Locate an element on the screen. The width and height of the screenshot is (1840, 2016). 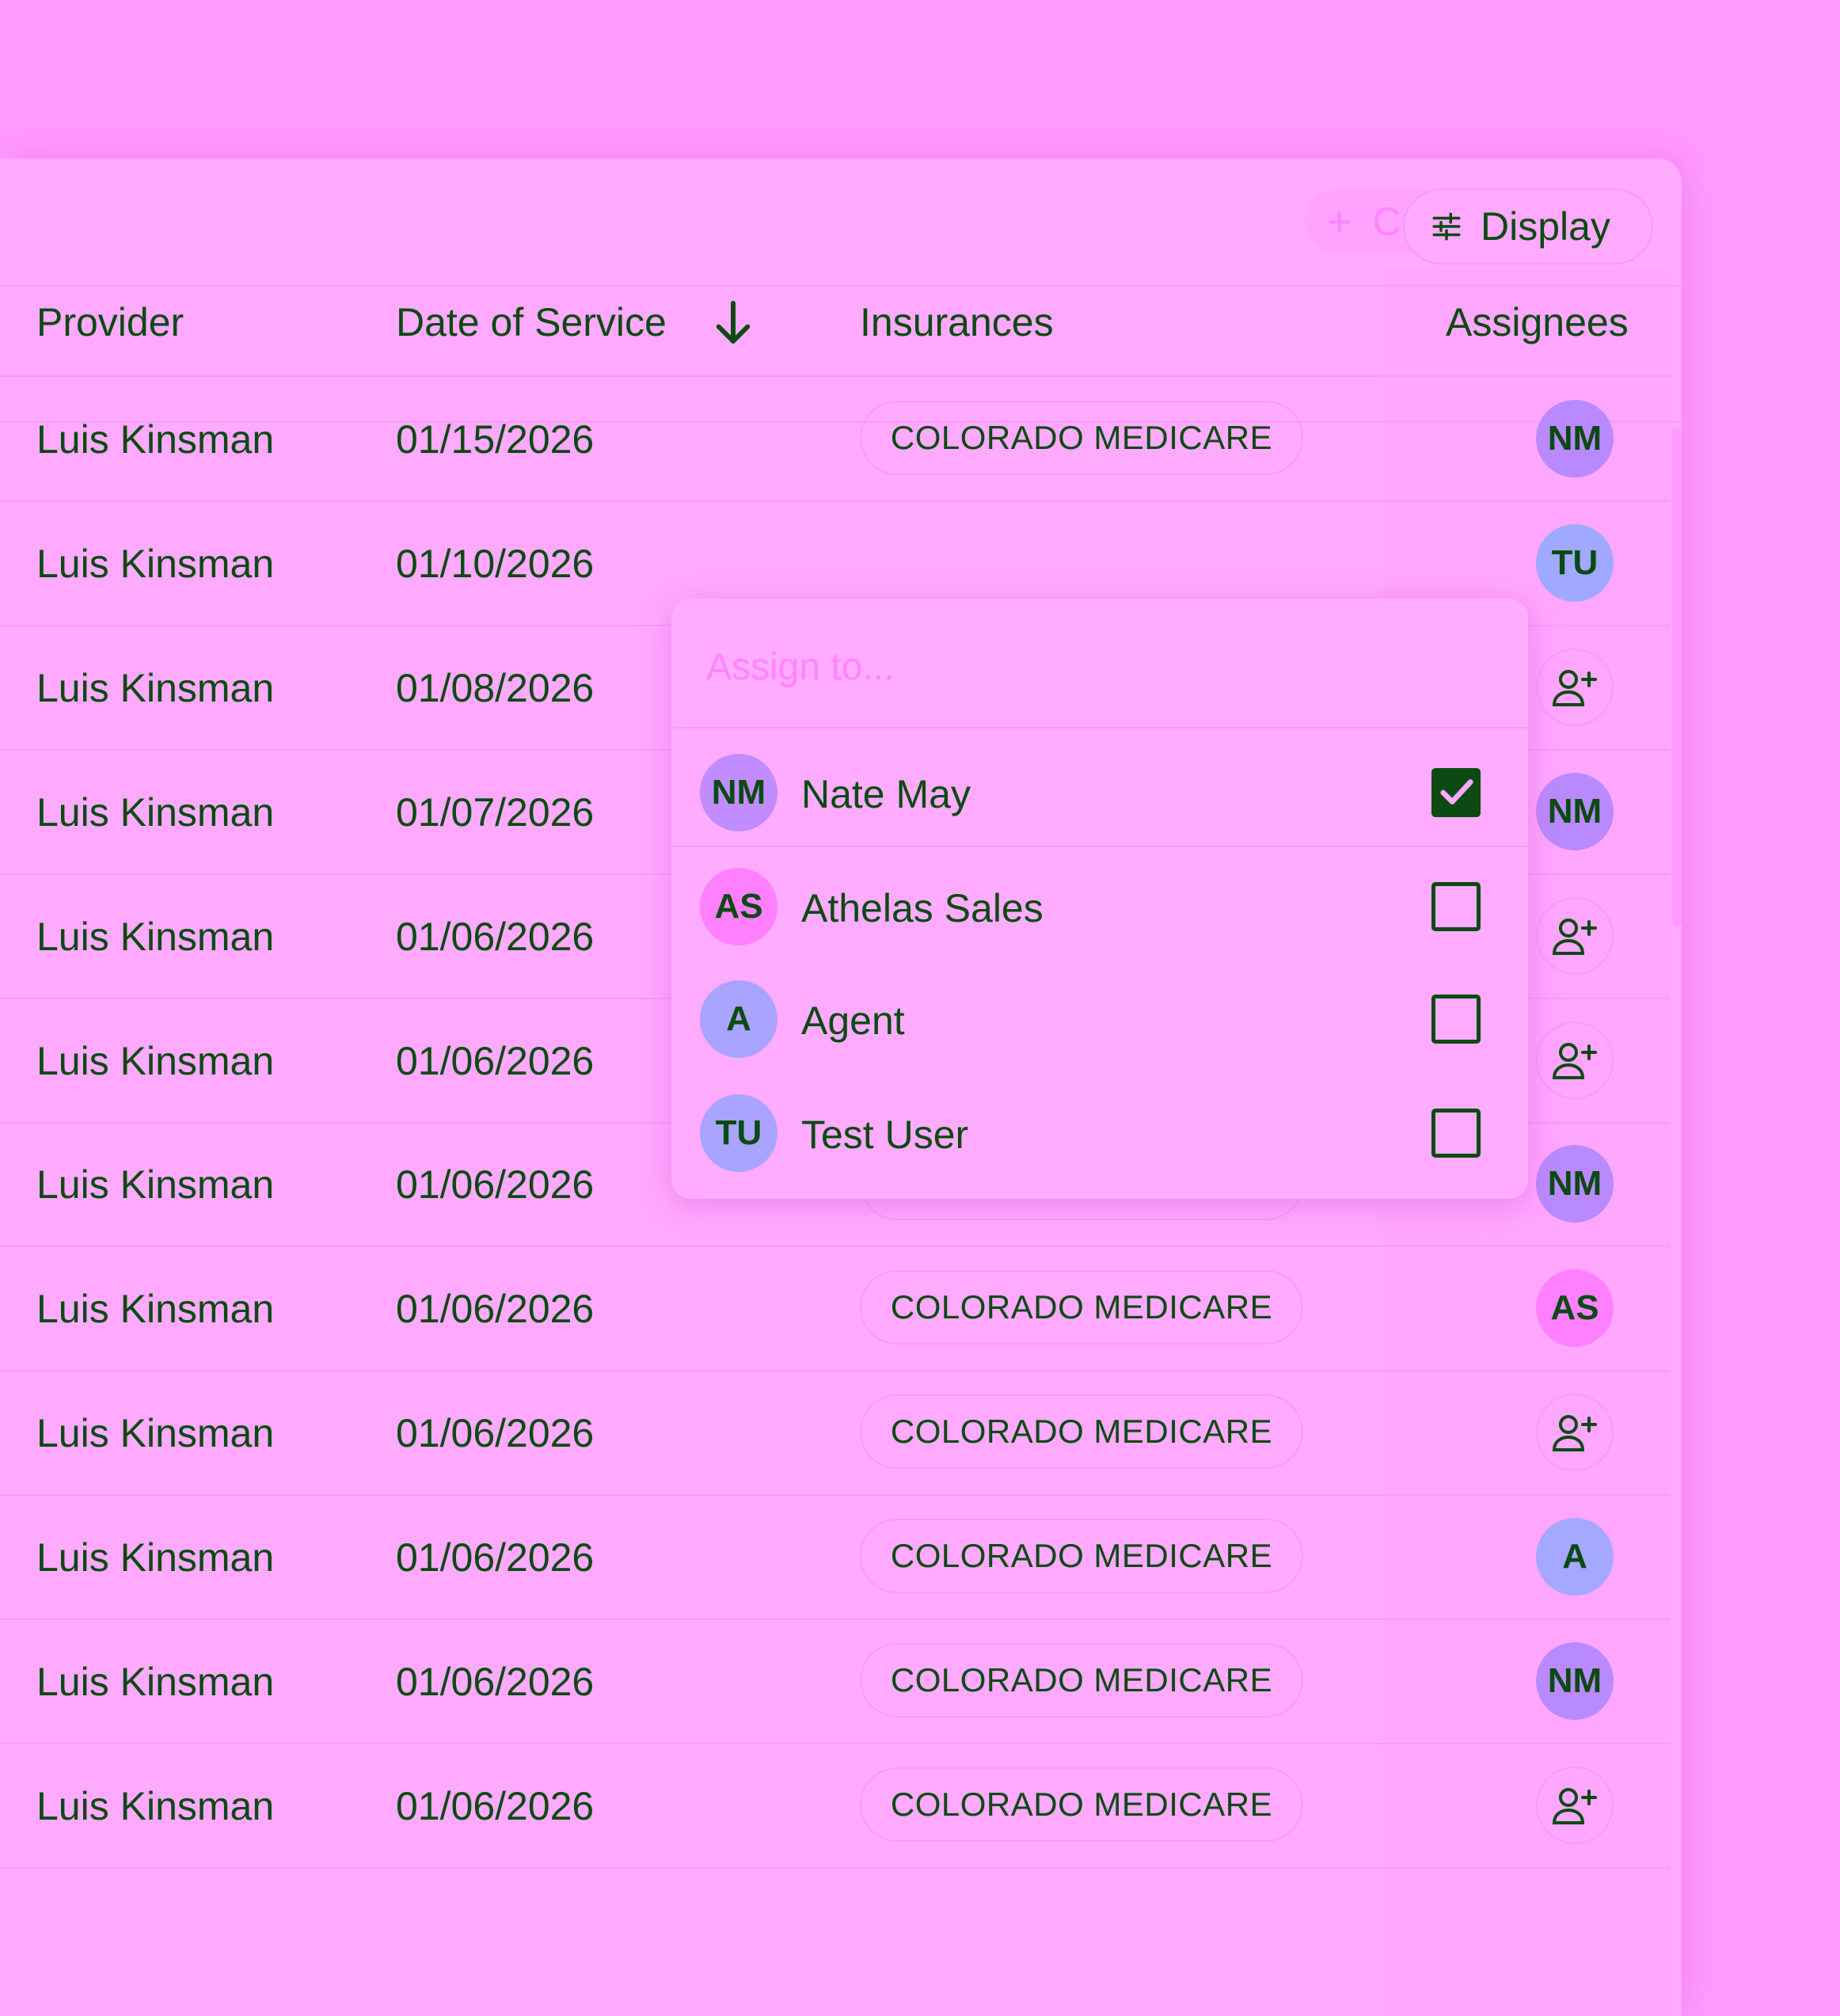
check-icon is located at coordinates (1456, 791).